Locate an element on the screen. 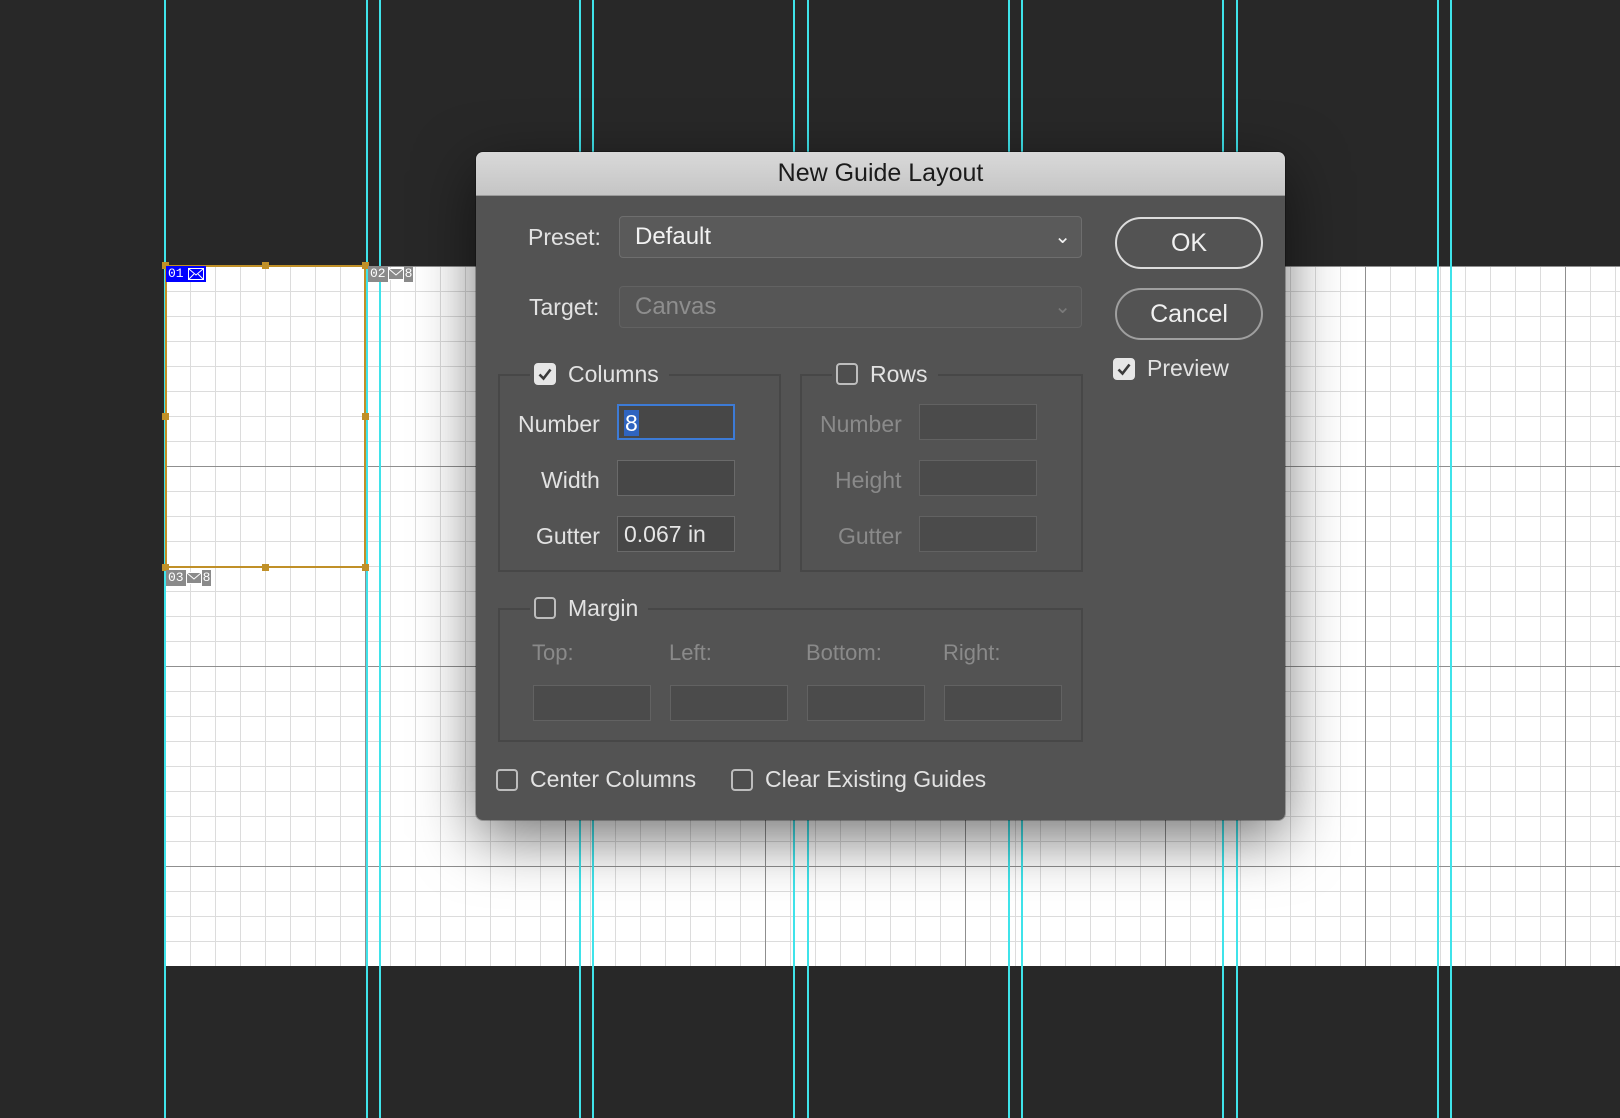 This screenshot has width=1620, height=1118. margin-bottom-label: Bottom: is located at coordinates (844, 652).